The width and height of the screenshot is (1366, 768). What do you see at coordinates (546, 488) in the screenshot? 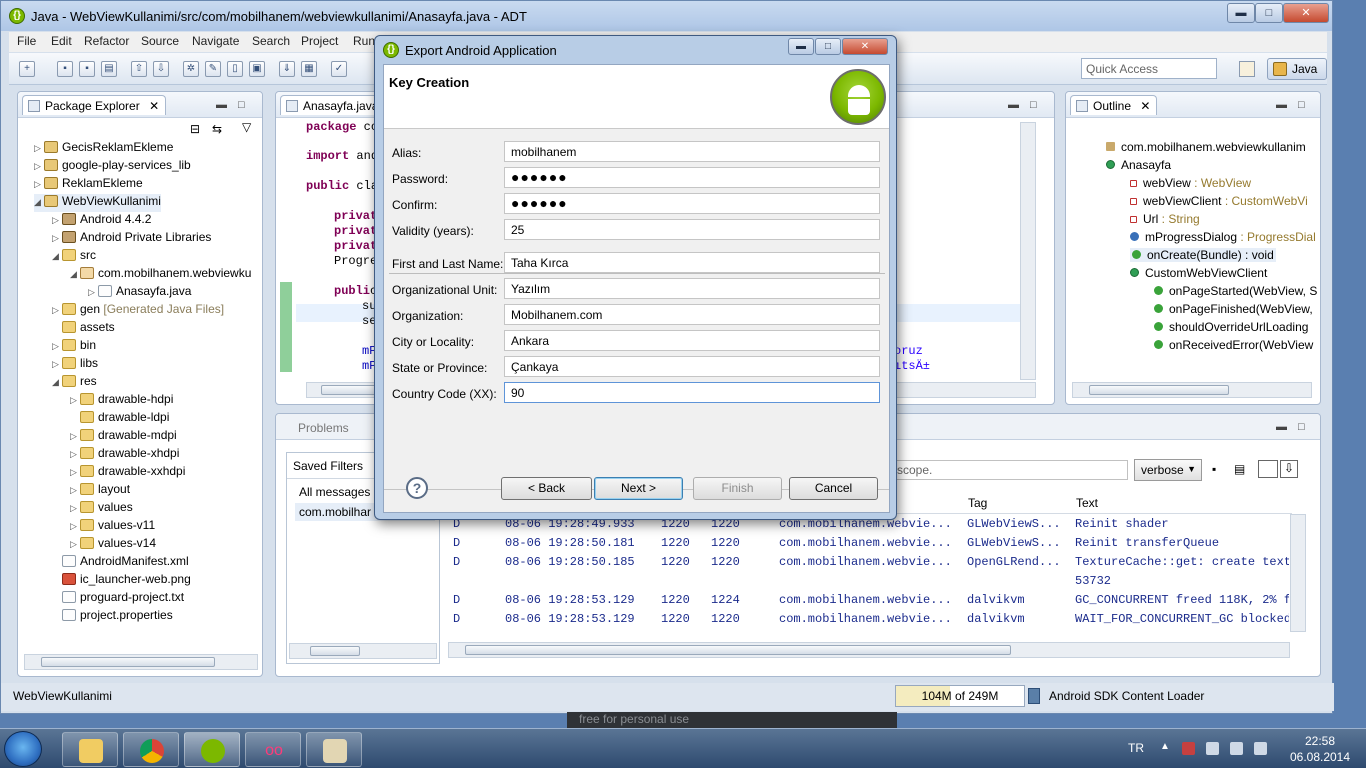
I see `back-button: < Back` at bounding box center [546, 488].